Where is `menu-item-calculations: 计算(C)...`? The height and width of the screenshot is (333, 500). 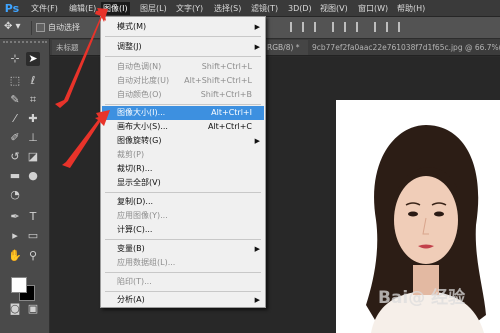
menu-item-calculations: 计算(C)... is located at coordinates (183, 230).